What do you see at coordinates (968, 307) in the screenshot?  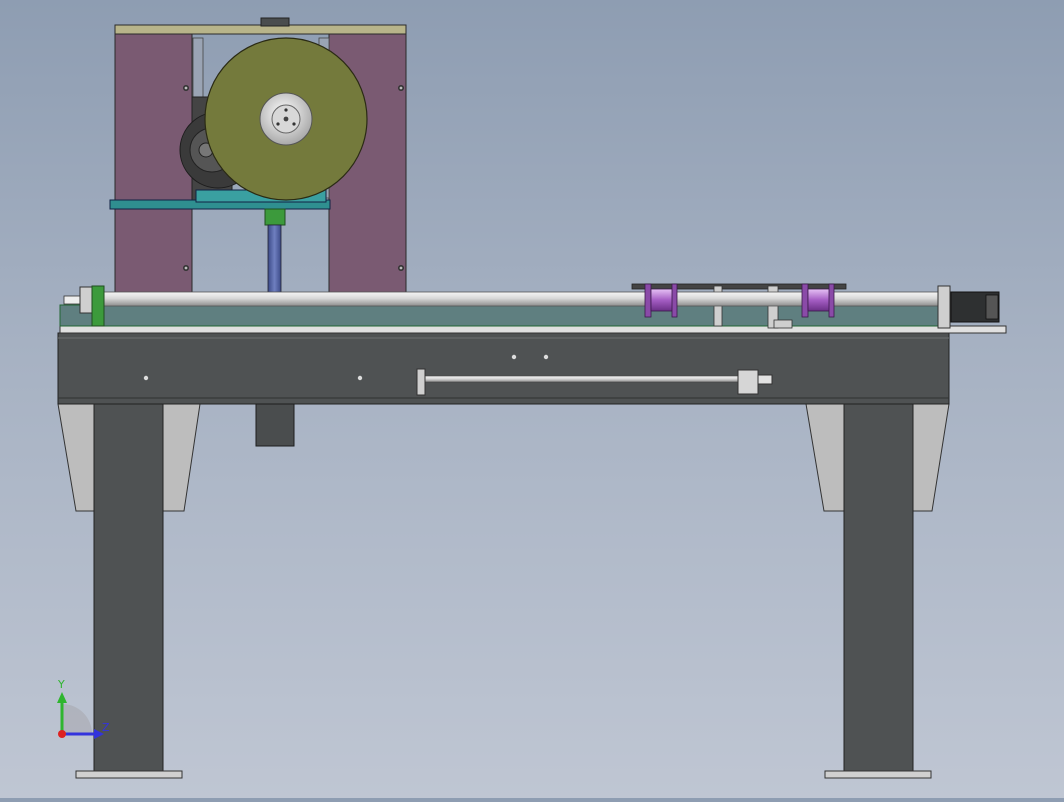 I see `right-end-motor` at bounding box center [968, 307].